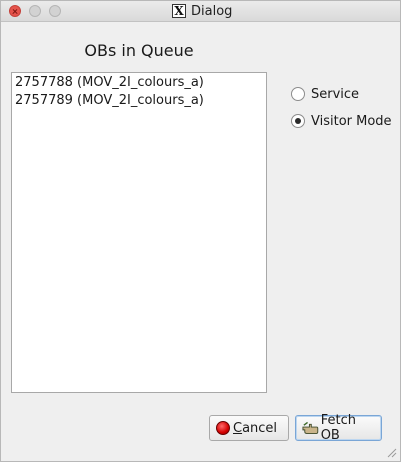 Image resolution: width=401 pixels, height=462 pixels. Describe the element at coordinates (298, 94) in the screenshot. I see `radio-service-indicator` at that location.